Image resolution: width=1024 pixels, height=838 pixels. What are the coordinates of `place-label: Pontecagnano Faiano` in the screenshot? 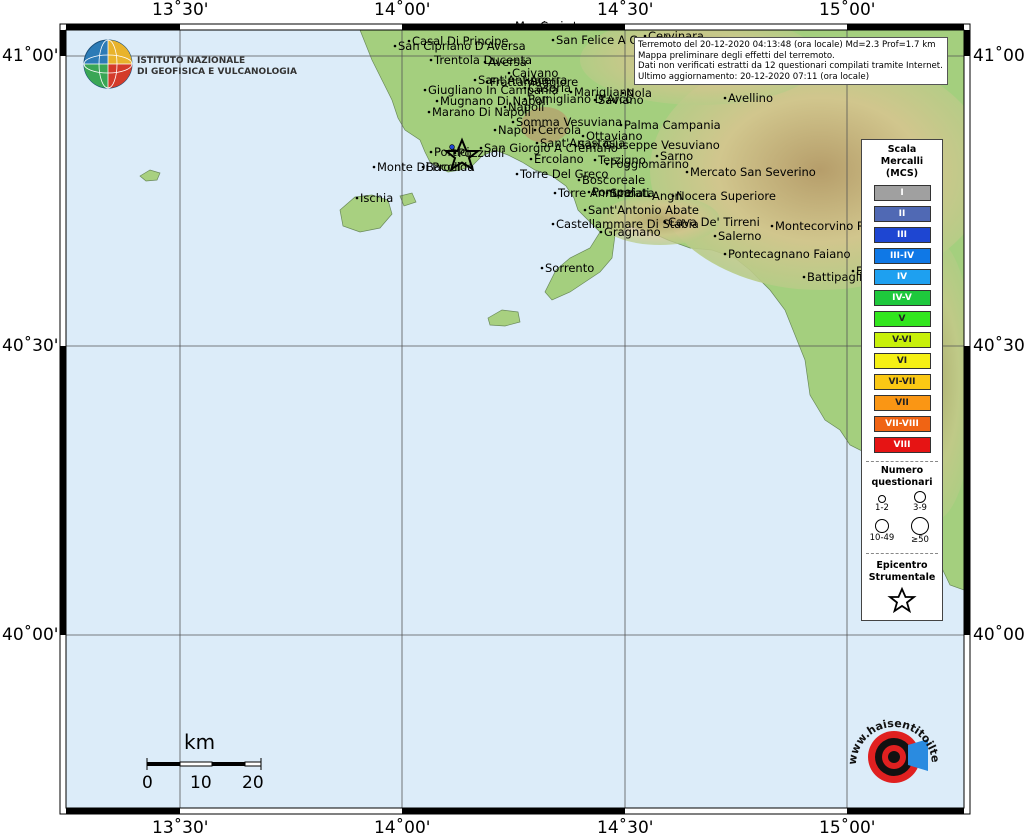 It's located at (789, 254).